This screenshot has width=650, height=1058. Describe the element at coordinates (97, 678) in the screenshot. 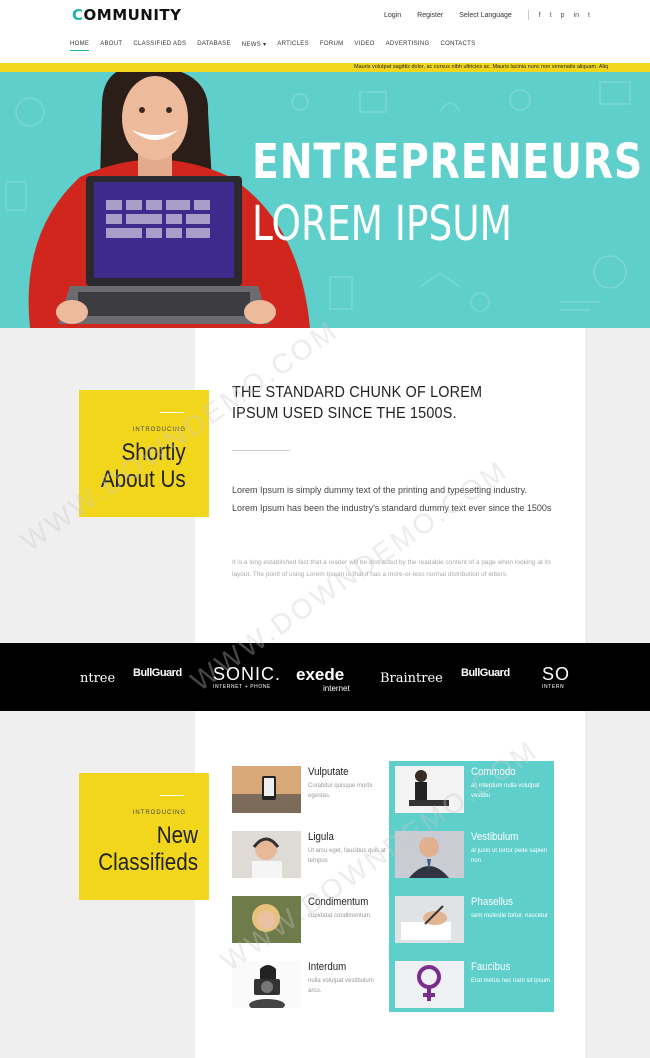

I see `brand-braintree-partial: ntree` at that location.